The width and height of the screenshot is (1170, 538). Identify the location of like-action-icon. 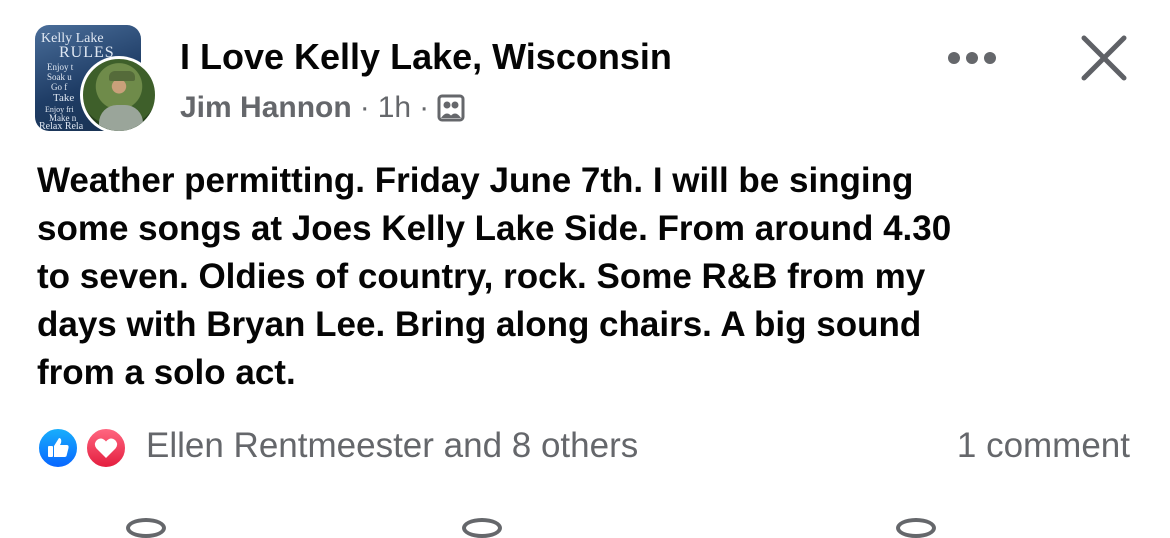
(146, 528).